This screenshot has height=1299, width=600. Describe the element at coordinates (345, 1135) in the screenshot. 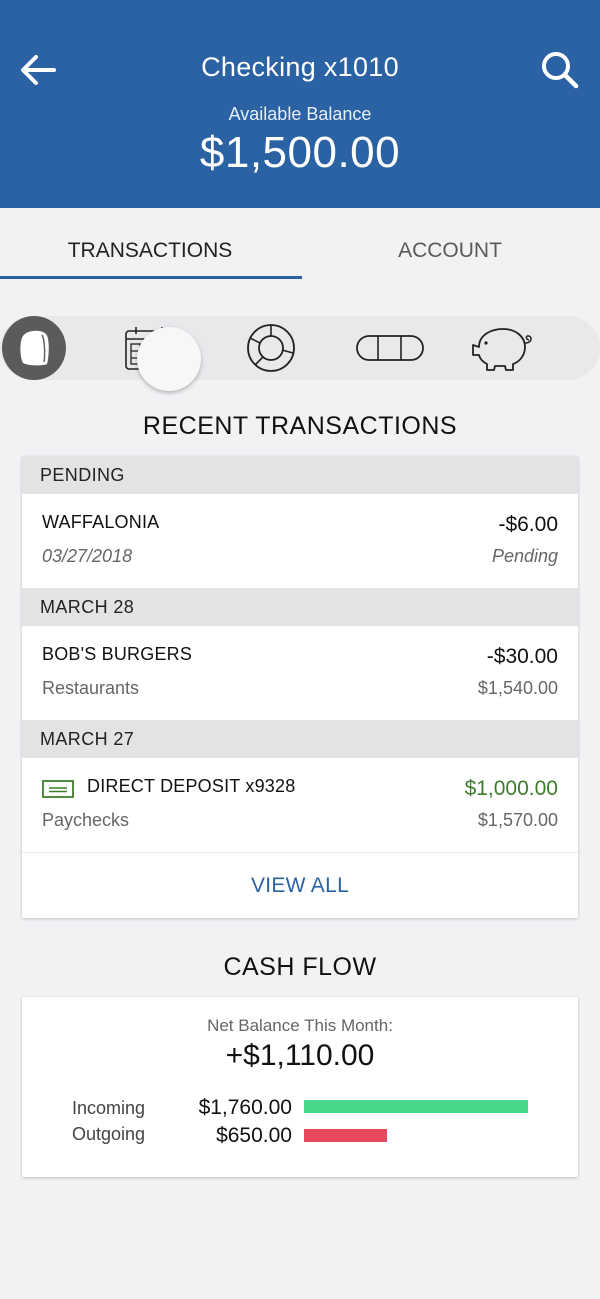

I see `outgoing-bar` at that location.